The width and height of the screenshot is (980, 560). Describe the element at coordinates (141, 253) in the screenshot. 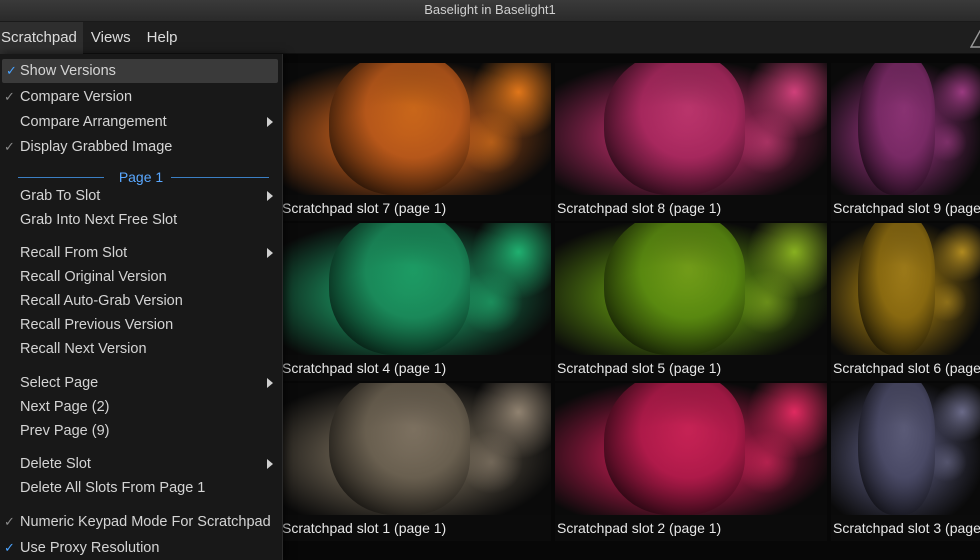

I see `menu-item-recall-from-slot: Recall From Slot` at that location.